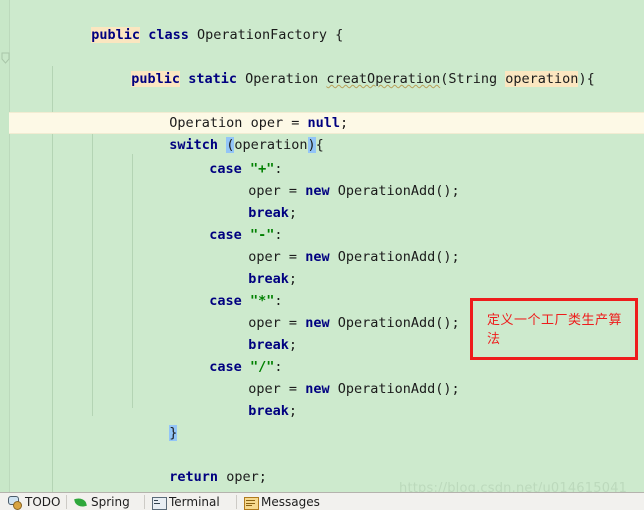 This screenshot has width=644, height=511. I want to click on status-item-todo: TODO, so click(34, 502).